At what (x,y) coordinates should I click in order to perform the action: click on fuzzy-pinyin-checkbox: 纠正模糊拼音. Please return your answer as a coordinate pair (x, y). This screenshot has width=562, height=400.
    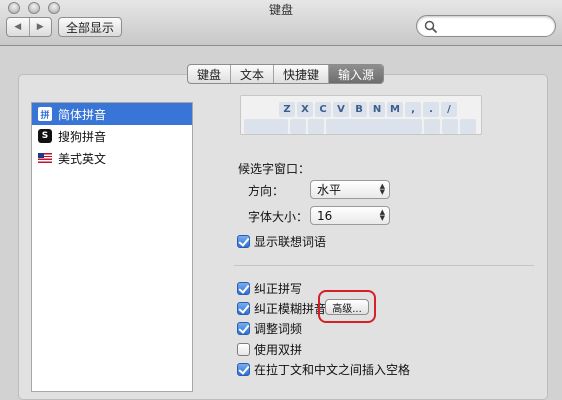
    Looking at the image, I should click on (281, 308).